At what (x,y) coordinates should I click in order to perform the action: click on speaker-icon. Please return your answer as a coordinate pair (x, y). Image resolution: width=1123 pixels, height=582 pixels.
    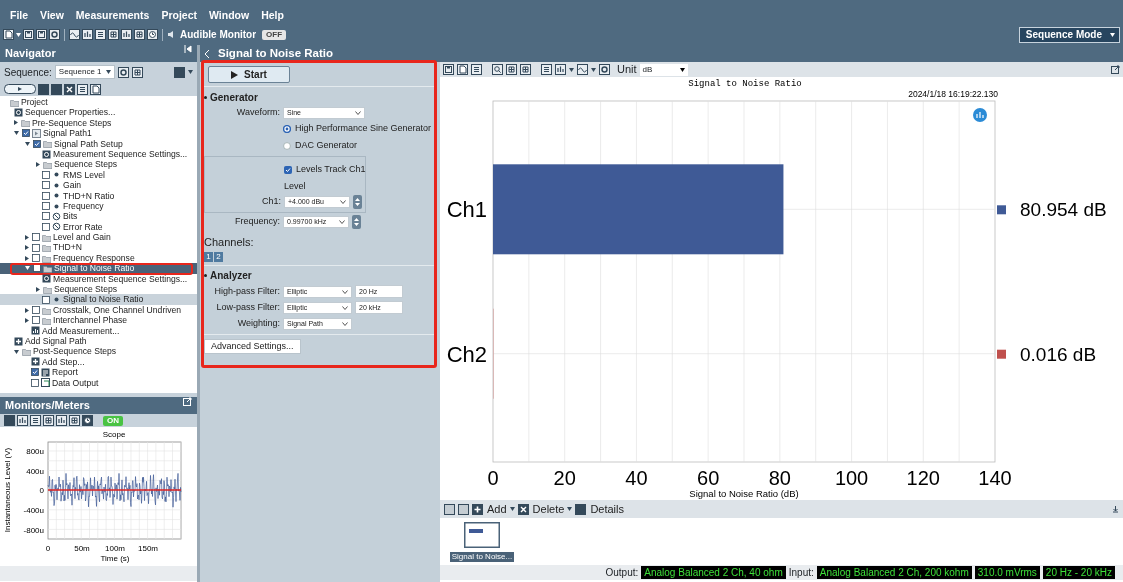
    Looking at the image, I should click on (171, 34).